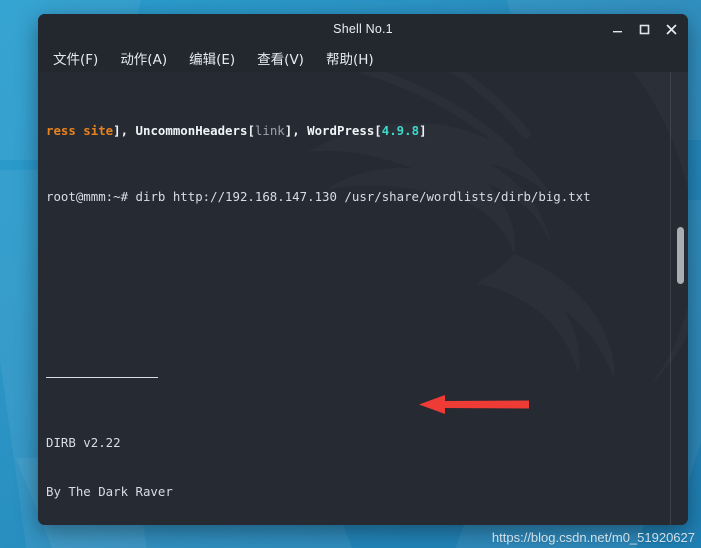  Describe the element at coordinates (350, 58) in the screenshot. I see `menu-help: 帮助(H)` at that location.